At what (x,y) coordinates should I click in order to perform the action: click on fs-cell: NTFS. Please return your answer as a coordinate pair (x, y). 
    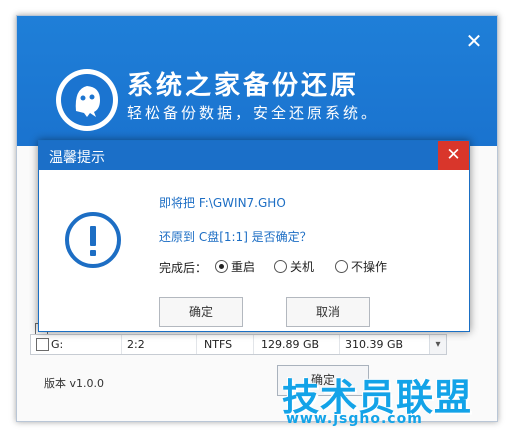
    Looking at the image, I should click on (218, 344).